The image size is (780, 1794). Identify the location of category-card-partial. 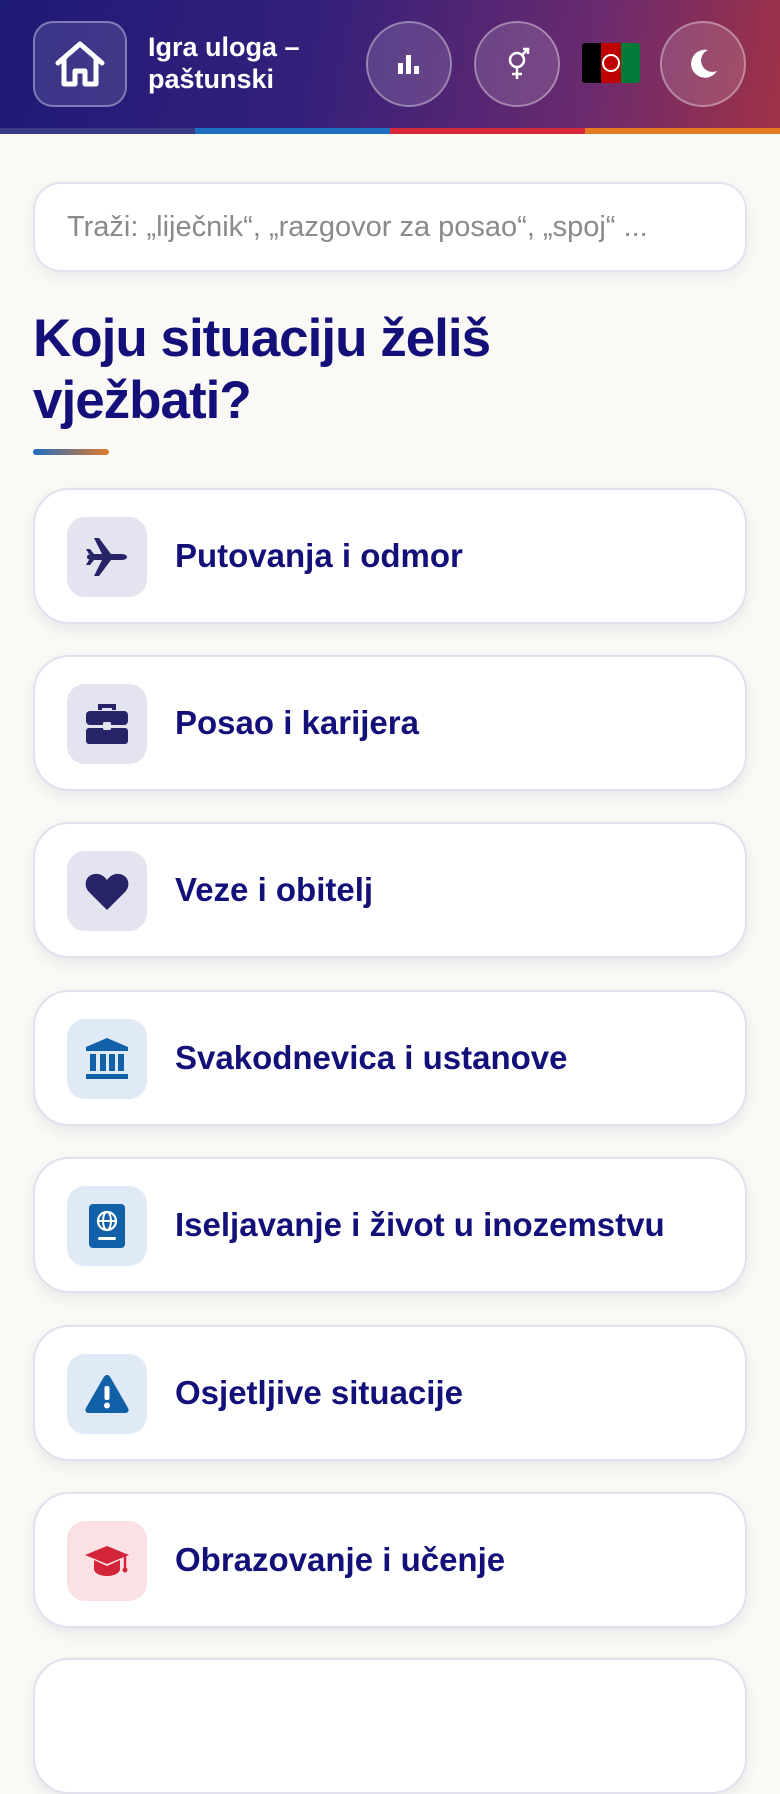
(390, 1726).